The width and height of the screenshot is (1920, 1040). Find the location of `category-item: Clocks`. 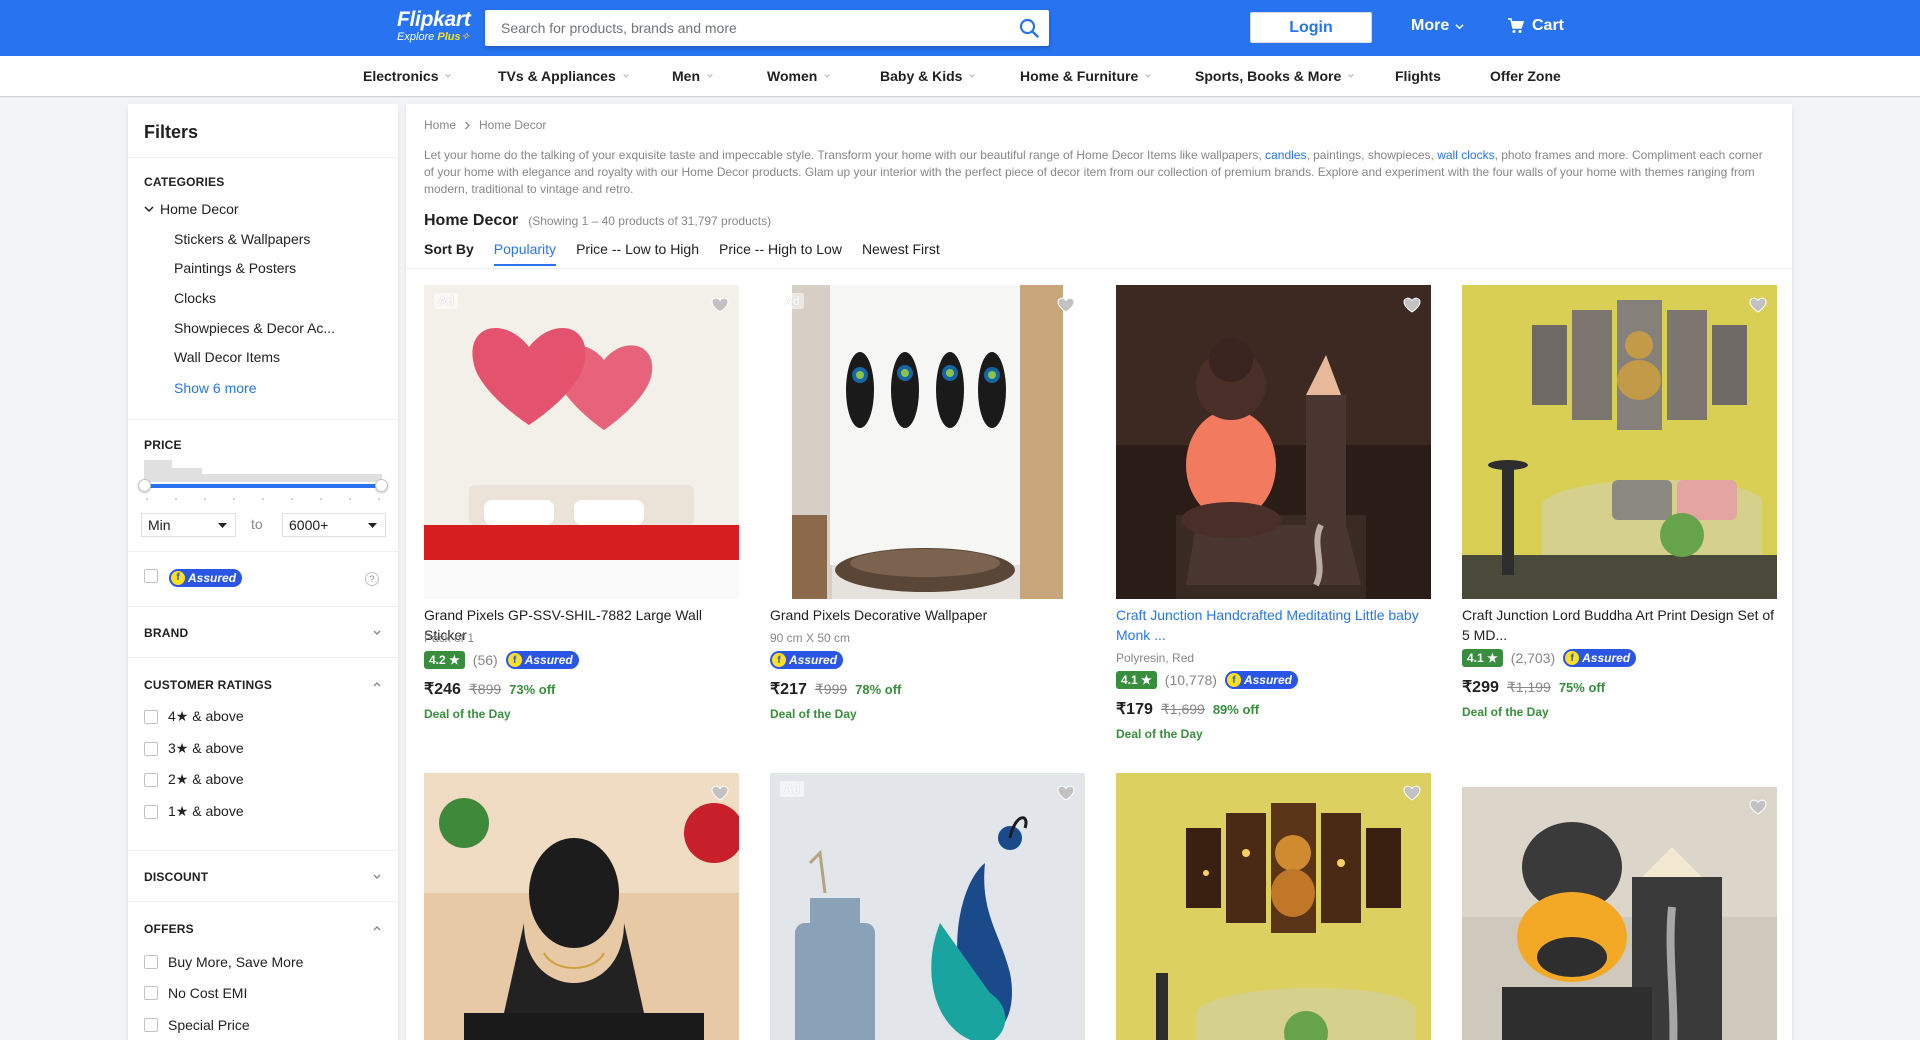

category-item: Clocks is located at coordinates (195, 298).